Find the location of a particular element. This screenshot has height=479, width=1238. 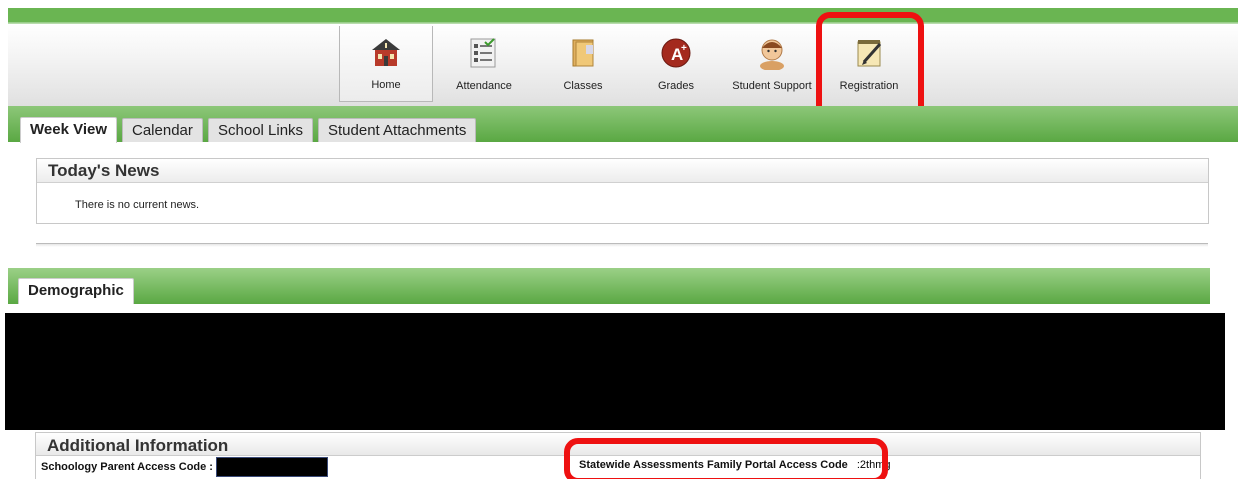

nav-grades-label: Grades is located at coordinates (676, 86).